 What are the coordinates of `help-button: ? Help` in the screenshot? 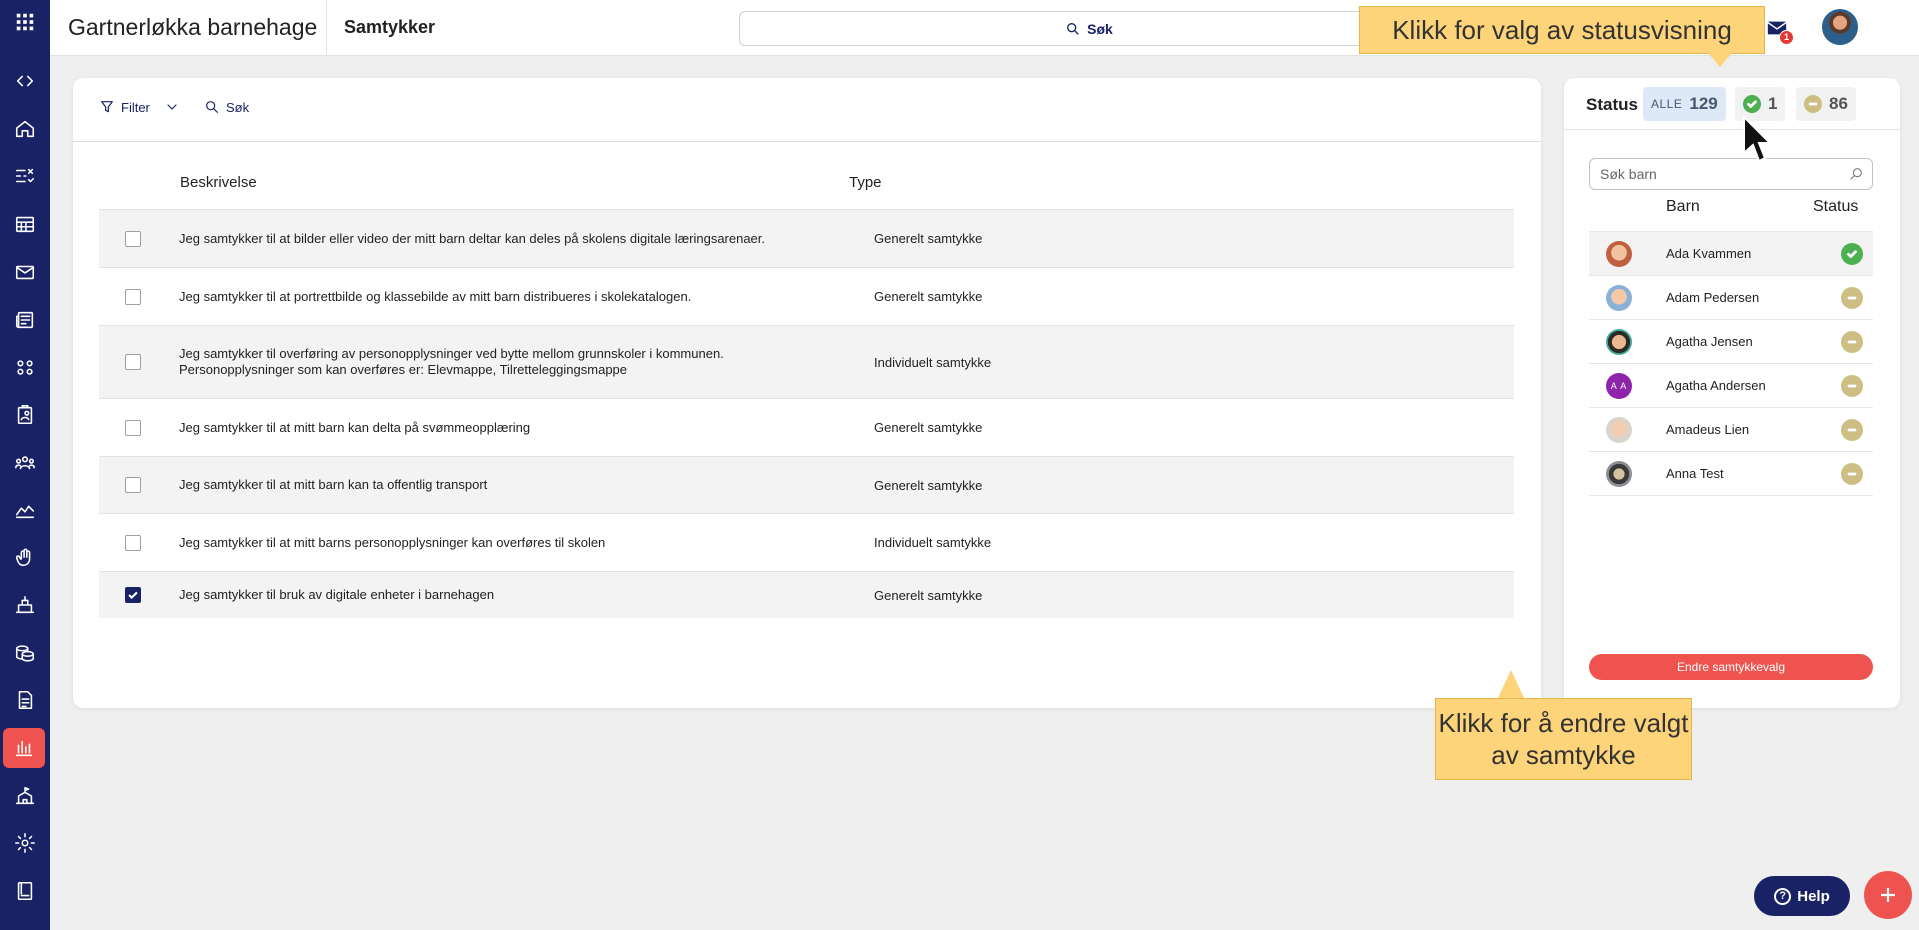 It's located at (1802, 896).